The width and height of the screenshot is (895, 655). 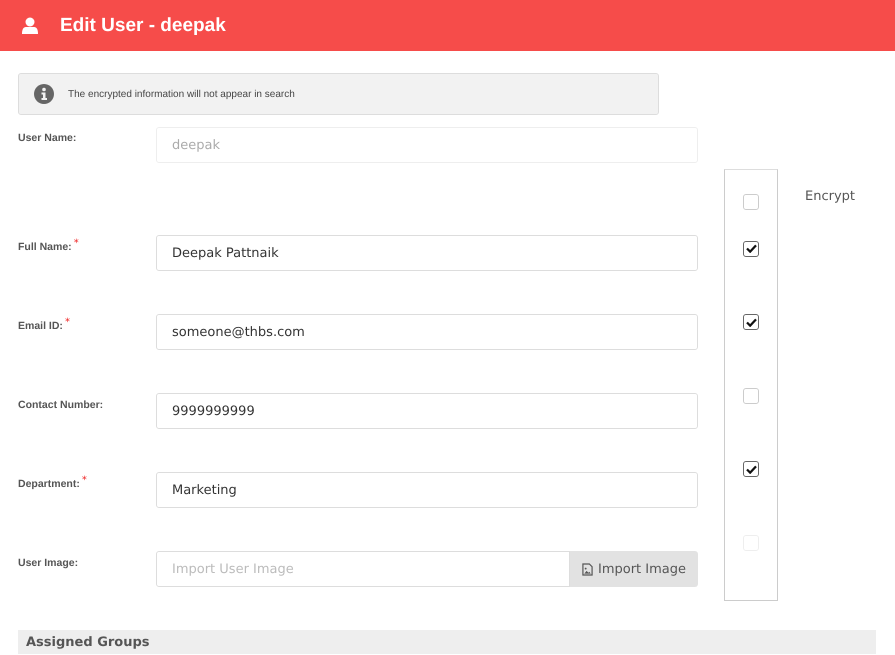 I want to click on page-title: Edit User - deepak, so click(x=143, y=25).